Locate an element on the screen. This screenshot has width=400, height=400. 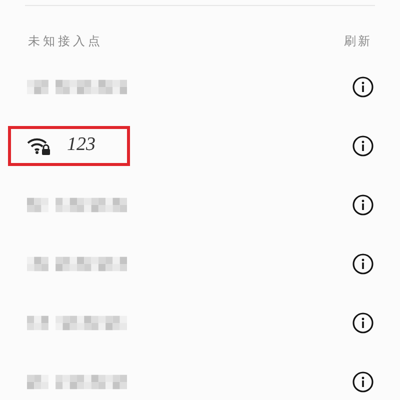
network-name: 123 is located at coordinates (81, 145).